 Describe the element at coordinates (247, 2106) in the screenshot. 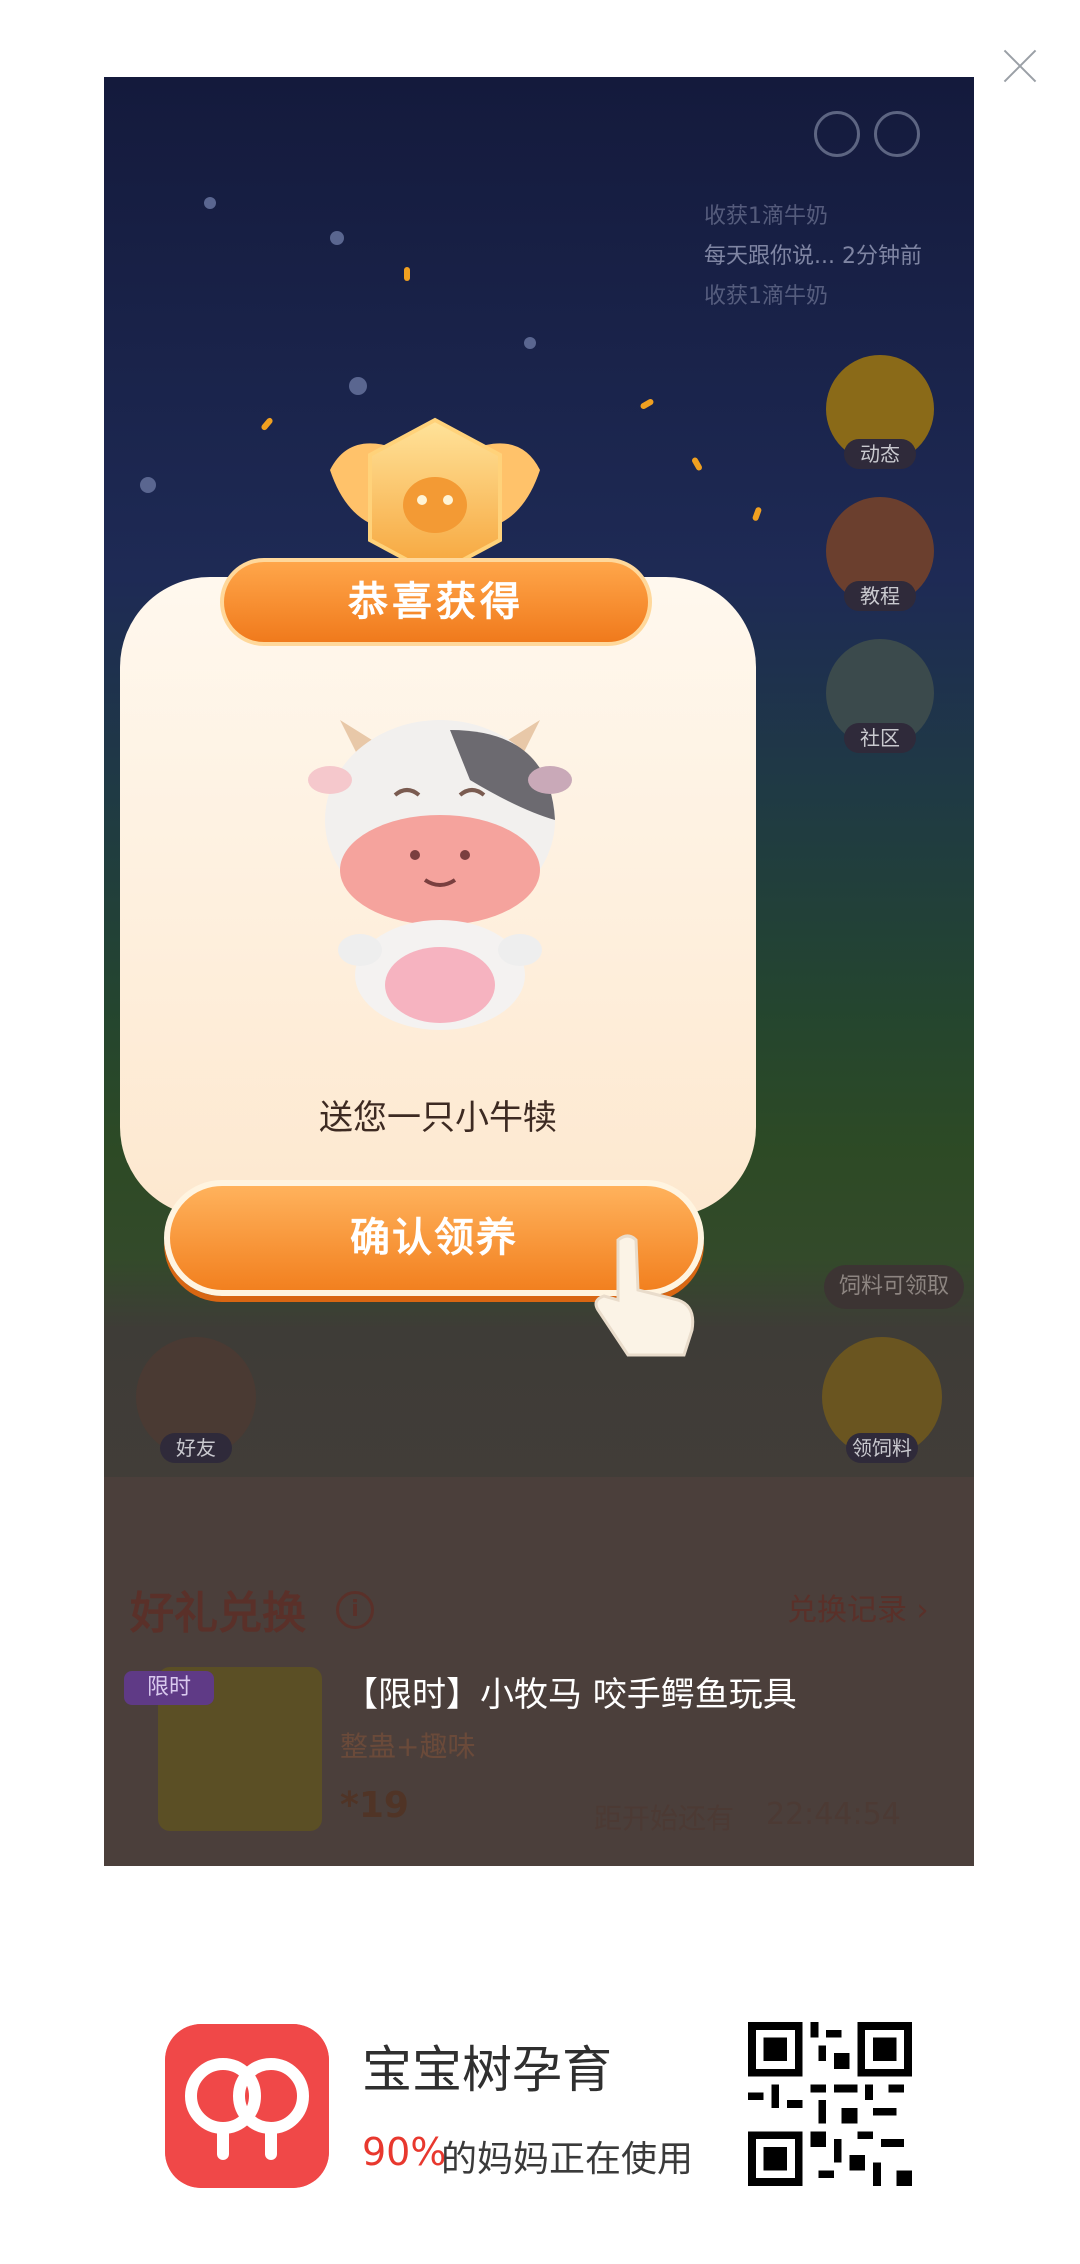

I see `app-logo-icon` at that location.